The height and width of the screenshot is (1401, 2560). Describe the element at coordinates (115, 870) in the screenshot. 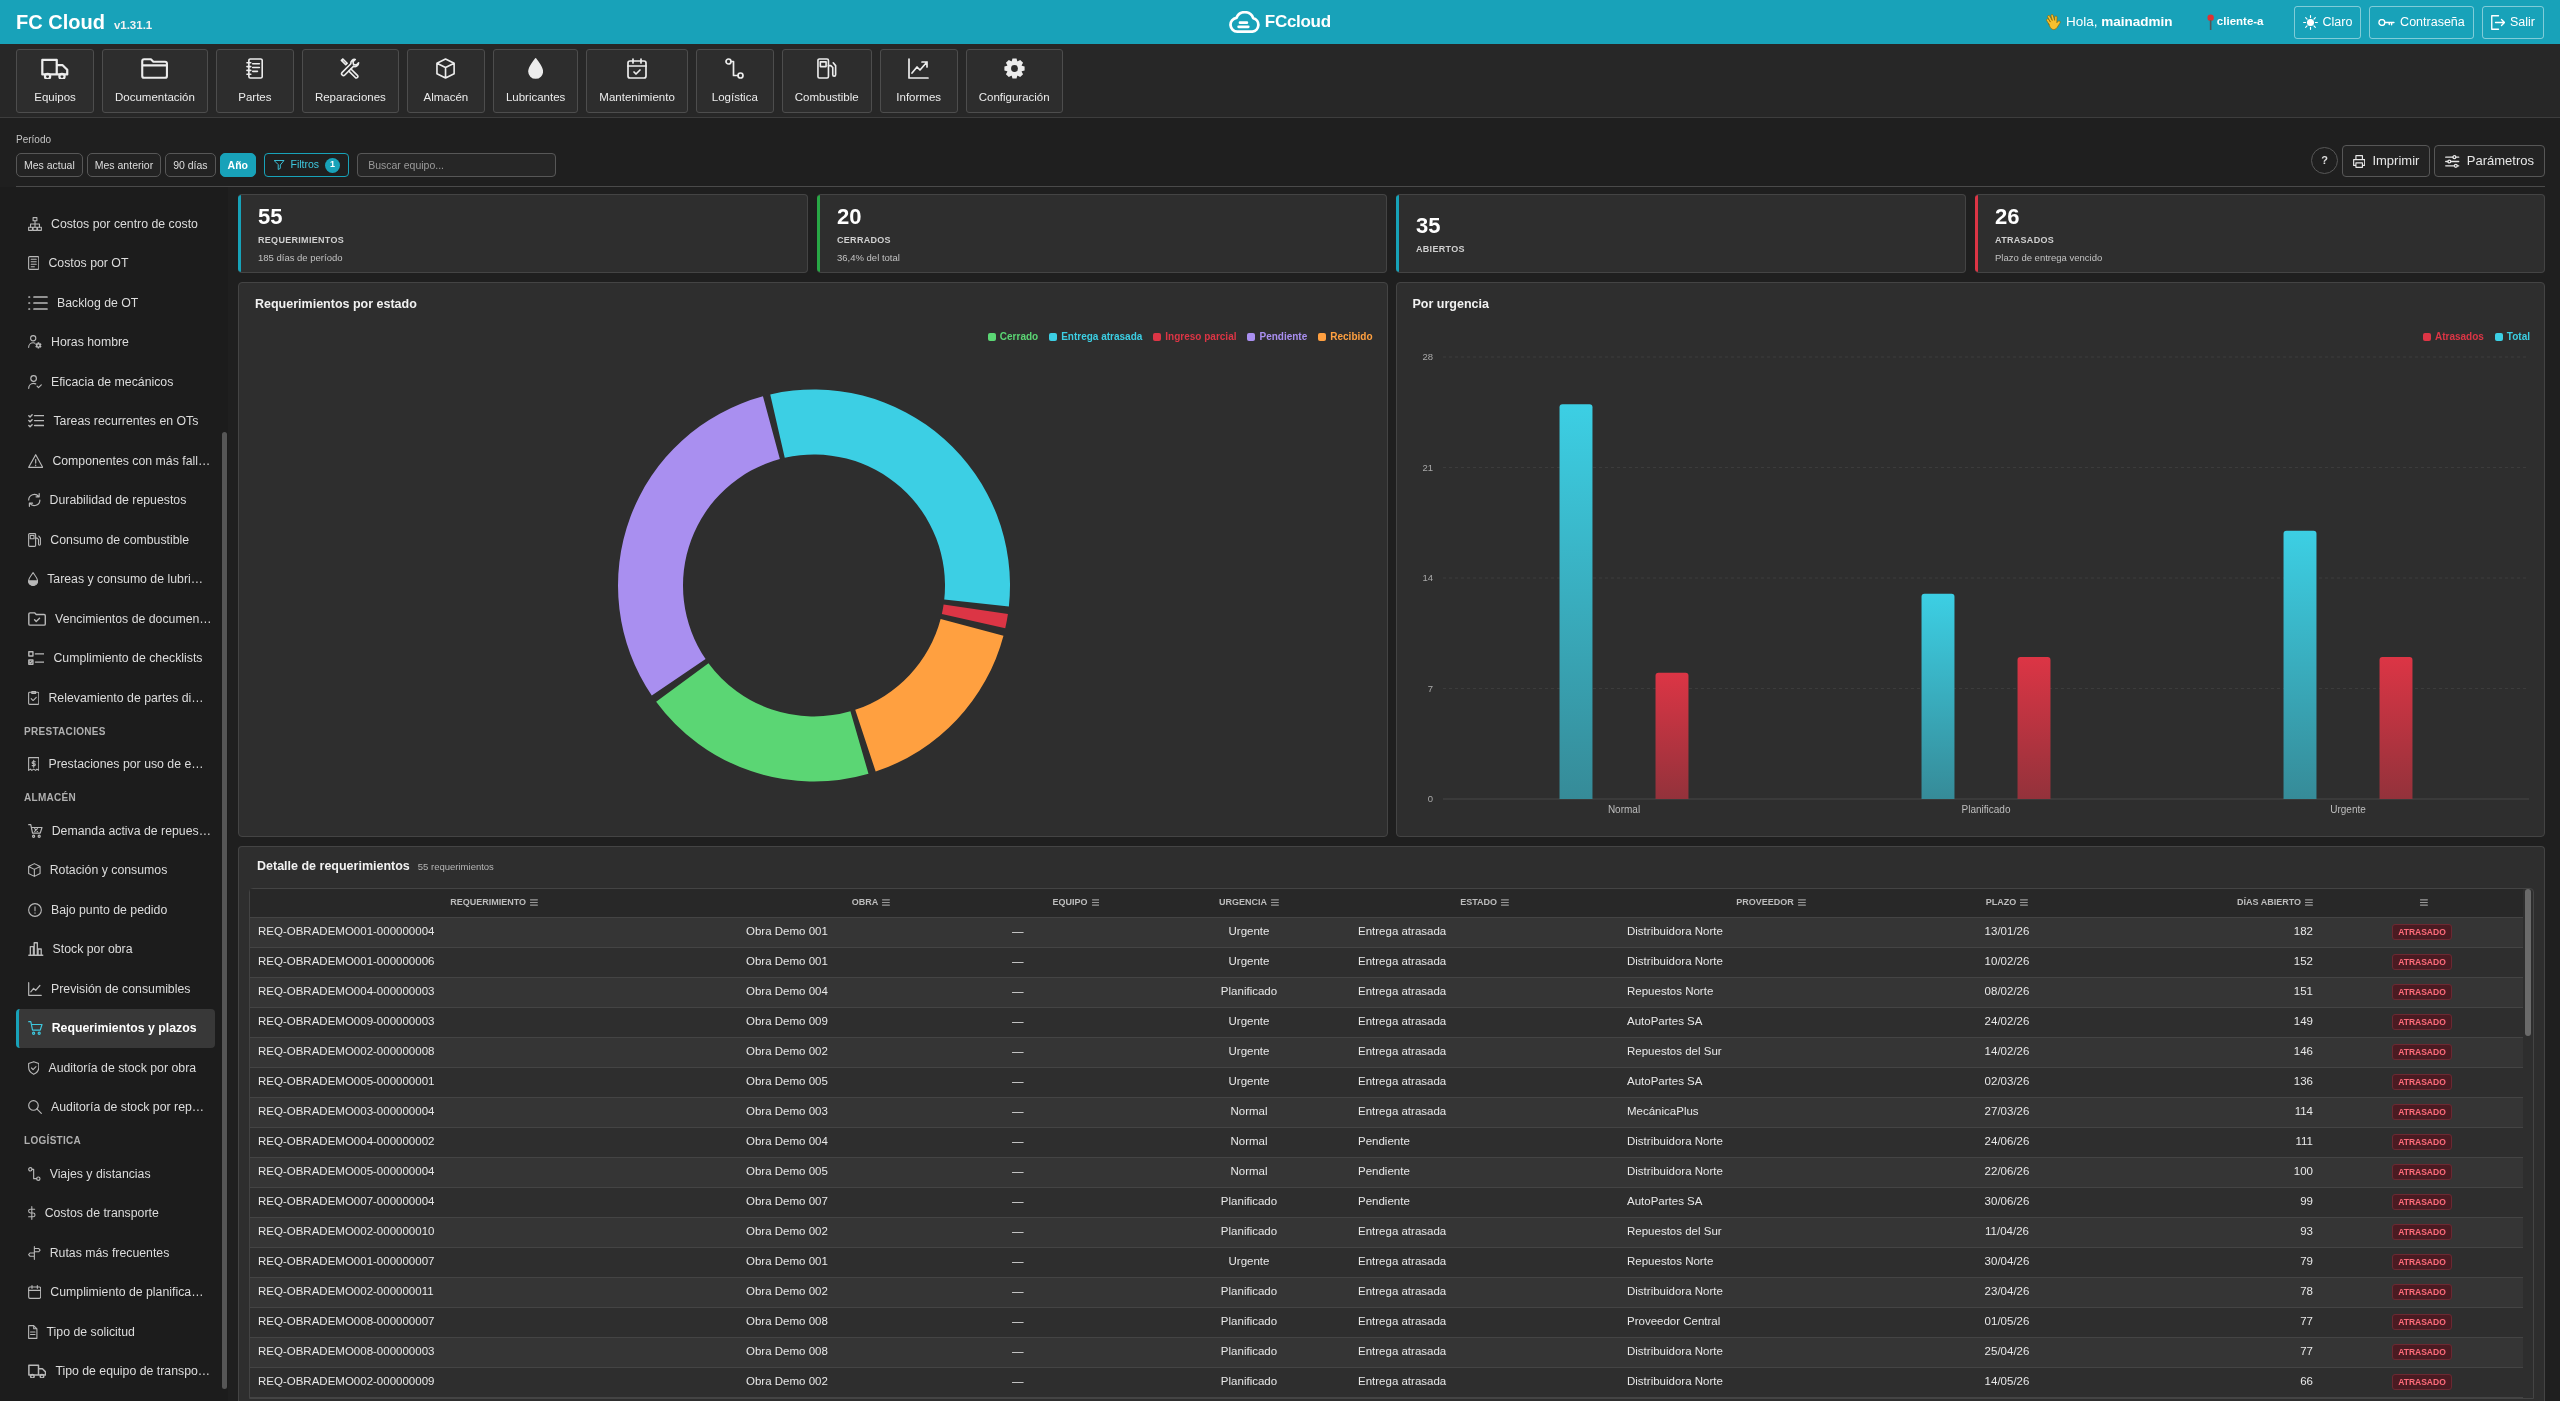

I see `sidebar-item: Rotación y consumos` at that location.